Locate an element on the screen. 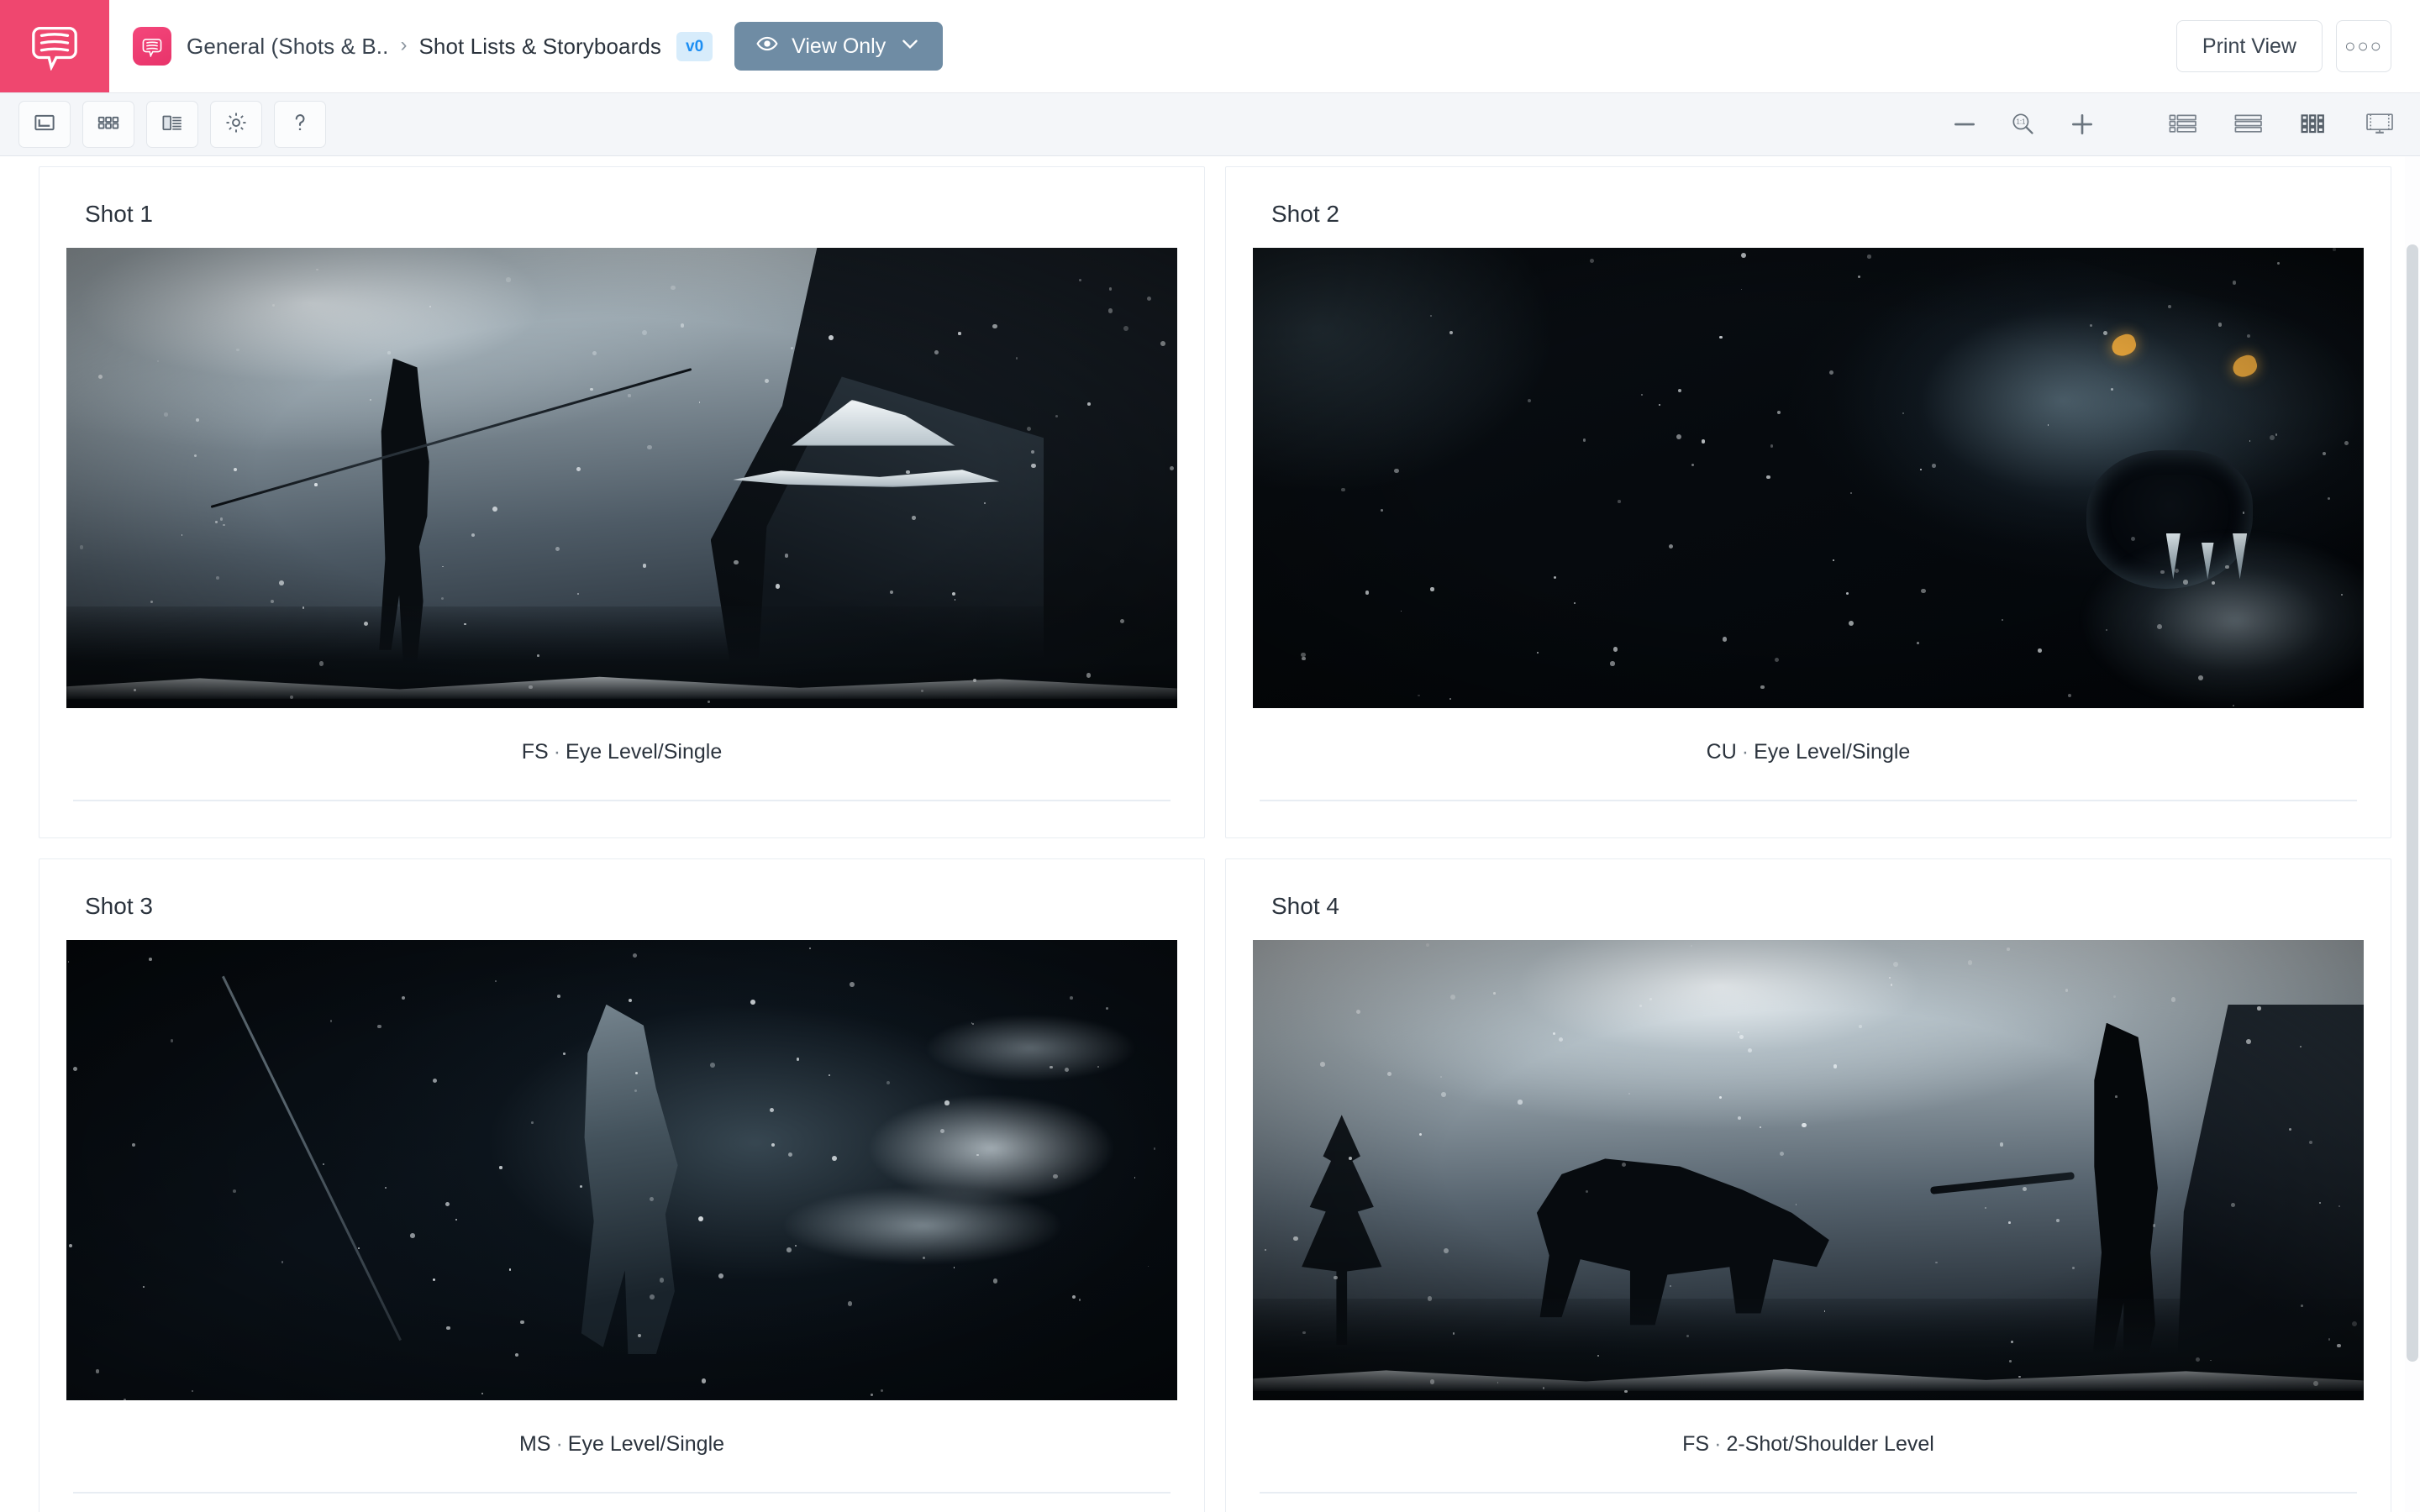  shot-size: CU is located at coordinates (1722, 752).